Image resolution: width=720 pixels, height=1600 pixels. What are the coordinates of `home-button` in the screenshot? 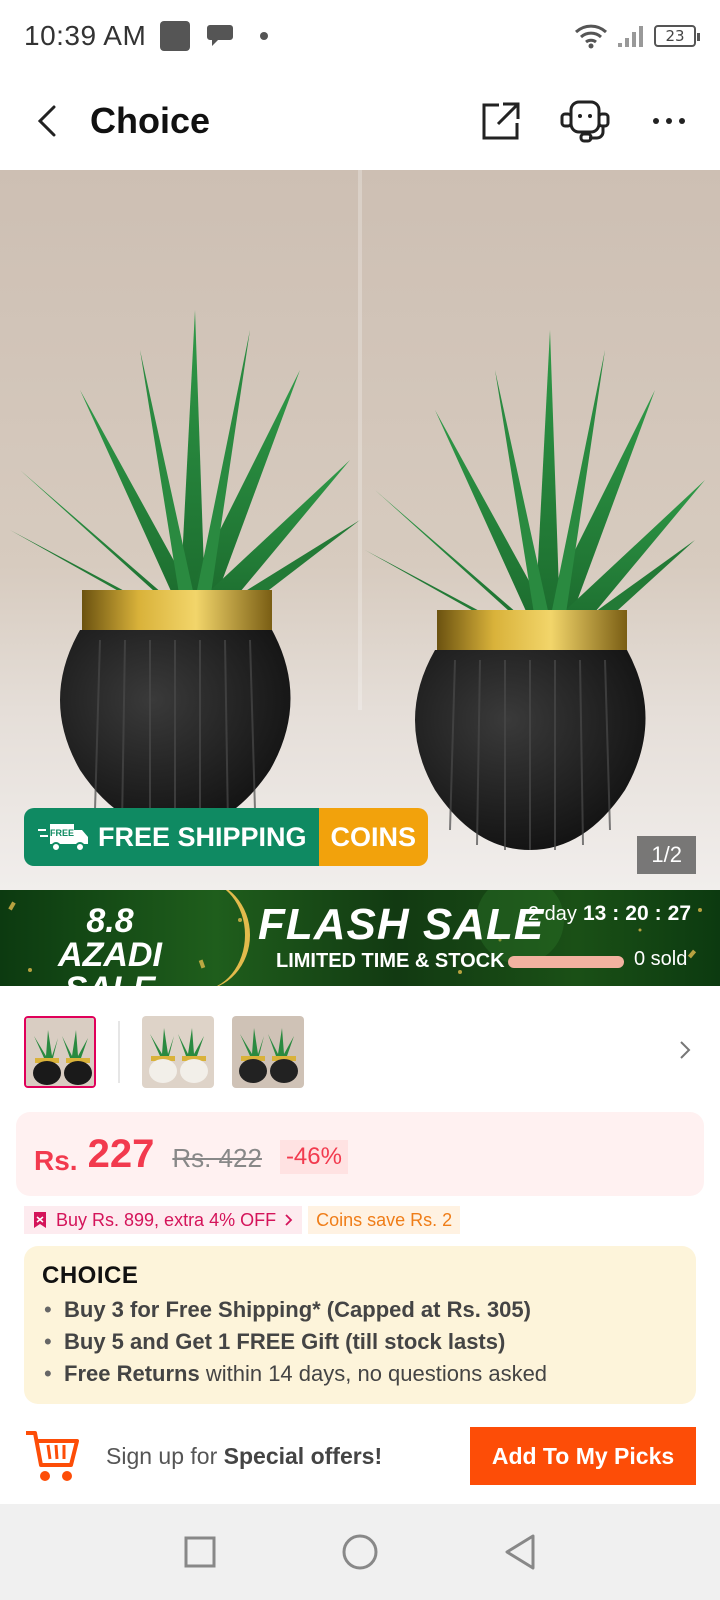 It's located at (360, 1552).